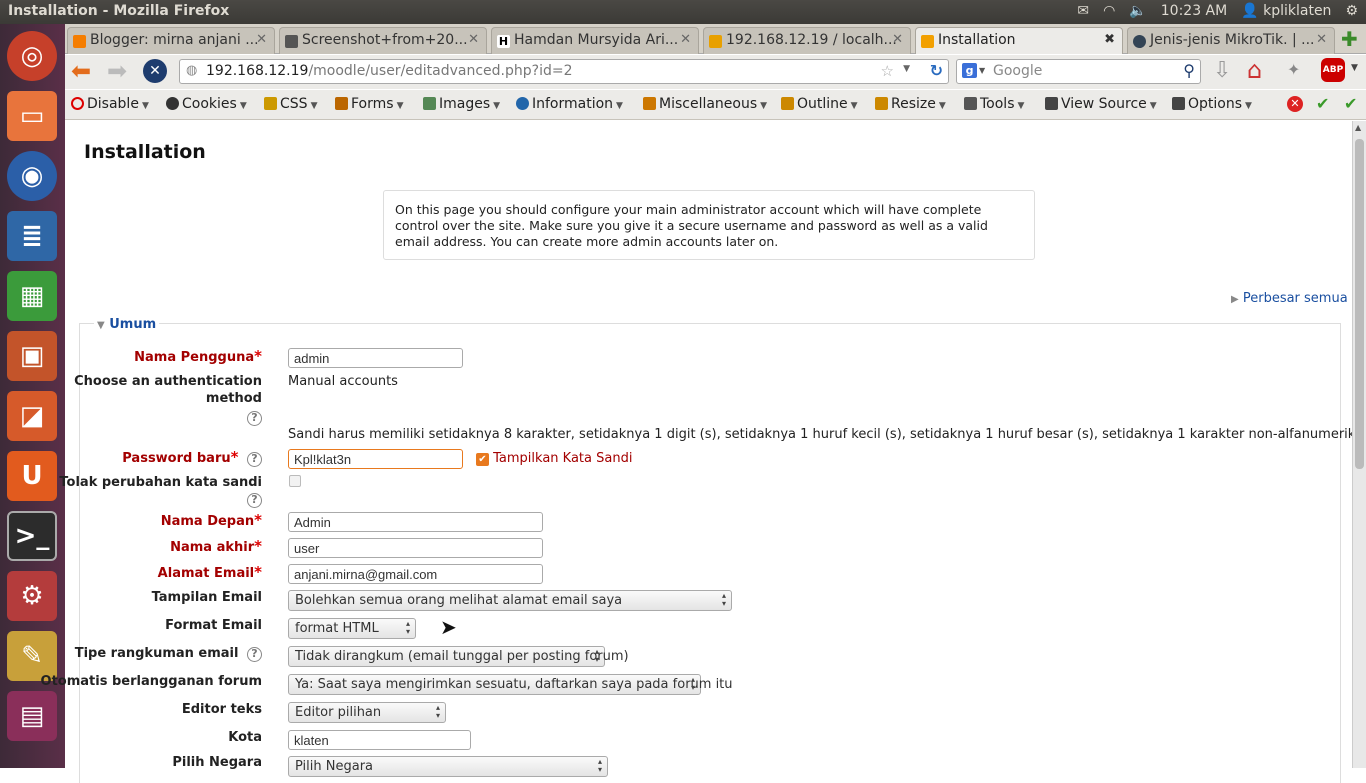 The width and height of the screenshot is (1366, 783). I want to click on webdev-toolbar-icon: ✕, so click(155, 71).